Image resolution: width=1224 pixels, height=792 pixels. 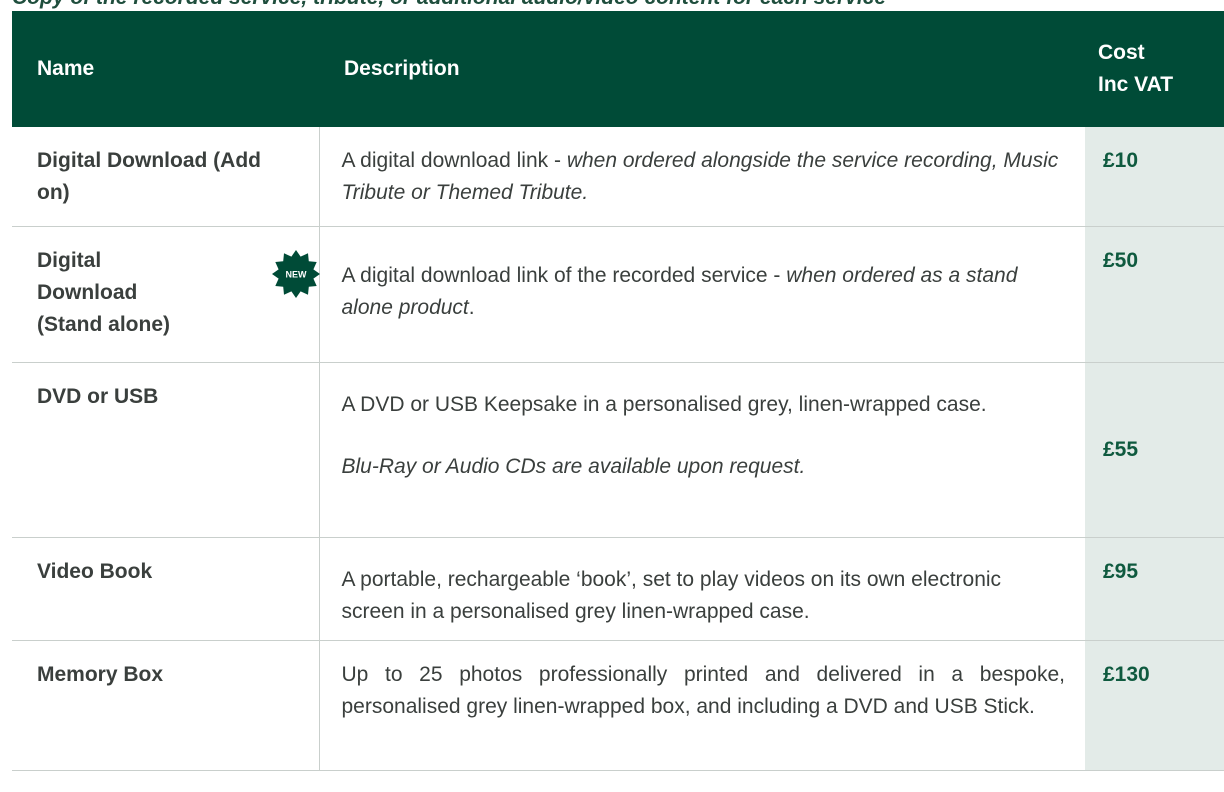 I want to click on row-name-text: Video Book, so click(x=95, y=571).